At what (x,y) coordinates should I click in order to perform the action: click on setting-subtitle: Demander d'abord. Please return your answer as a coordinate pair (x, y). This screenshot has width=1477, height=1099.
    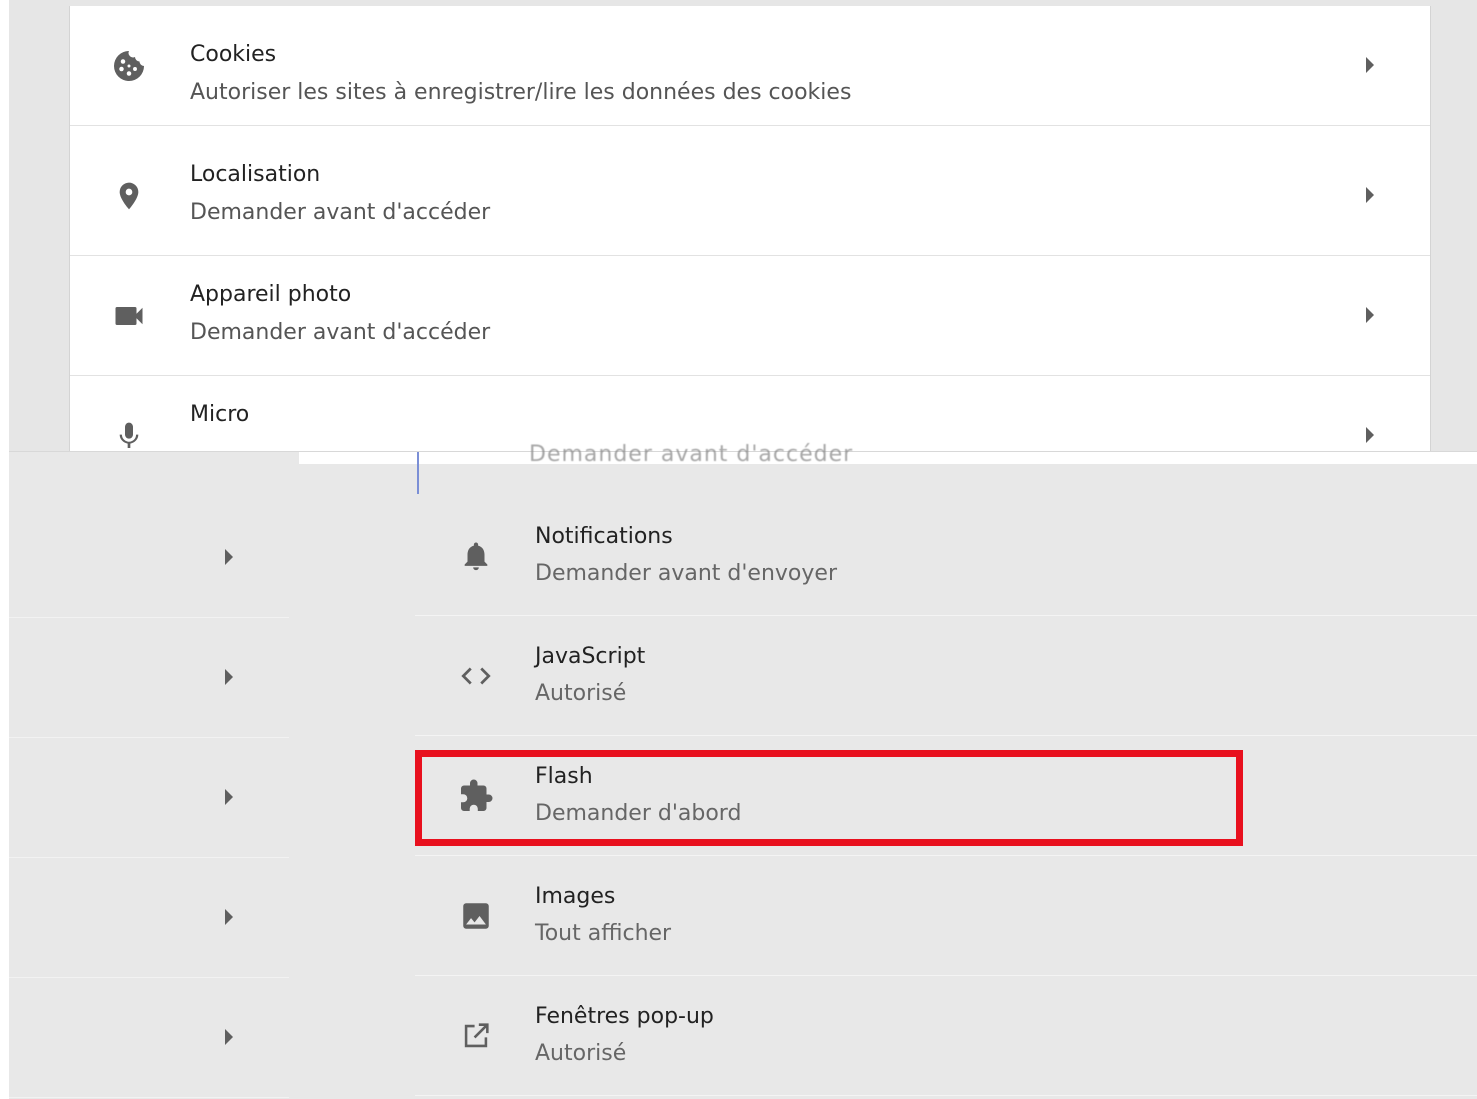
    Looking at the image, I should click on (638, 813).